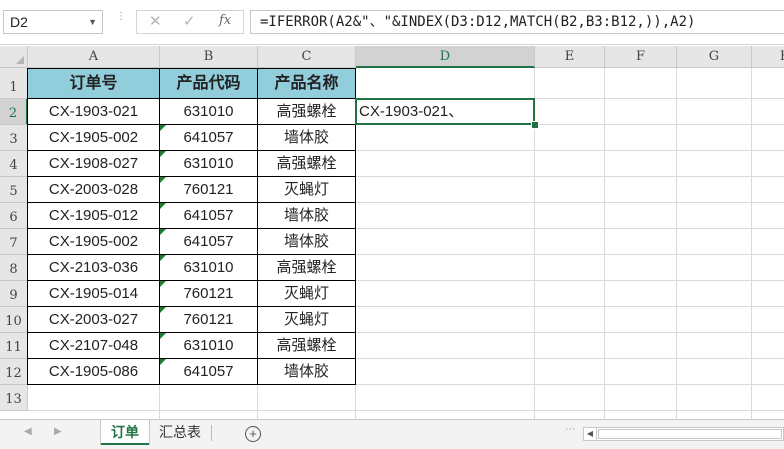 This screenshot has width=784, height=449. Describe the element at coordinates (392, 434) in the screenshot. I see `sheet-tab-bar: ◀ ▶ 订单 汇总表 + ⋮ ◀` at that location.